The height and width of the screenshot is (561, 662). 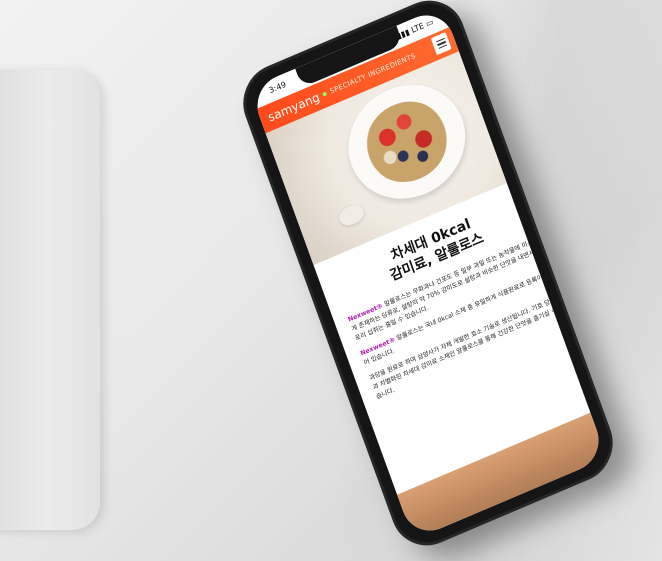 What do you see at coordinates (406, 141) in the screenshot?
I see `berries` at bounding box center [406, 141].